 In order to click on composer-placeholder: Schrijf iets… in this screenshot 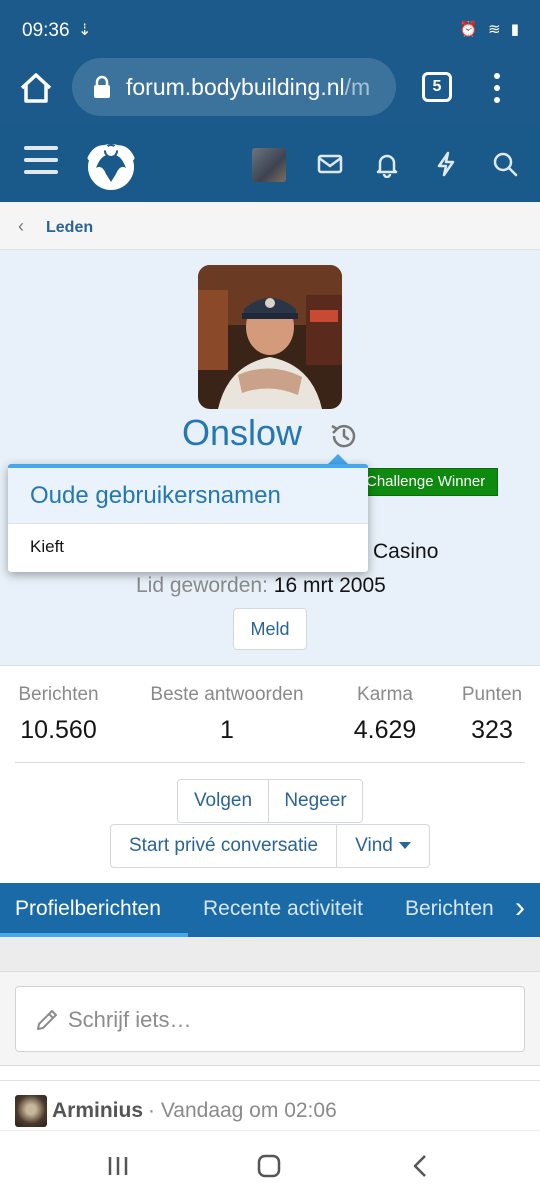, I will do `click(130, 1019)`.